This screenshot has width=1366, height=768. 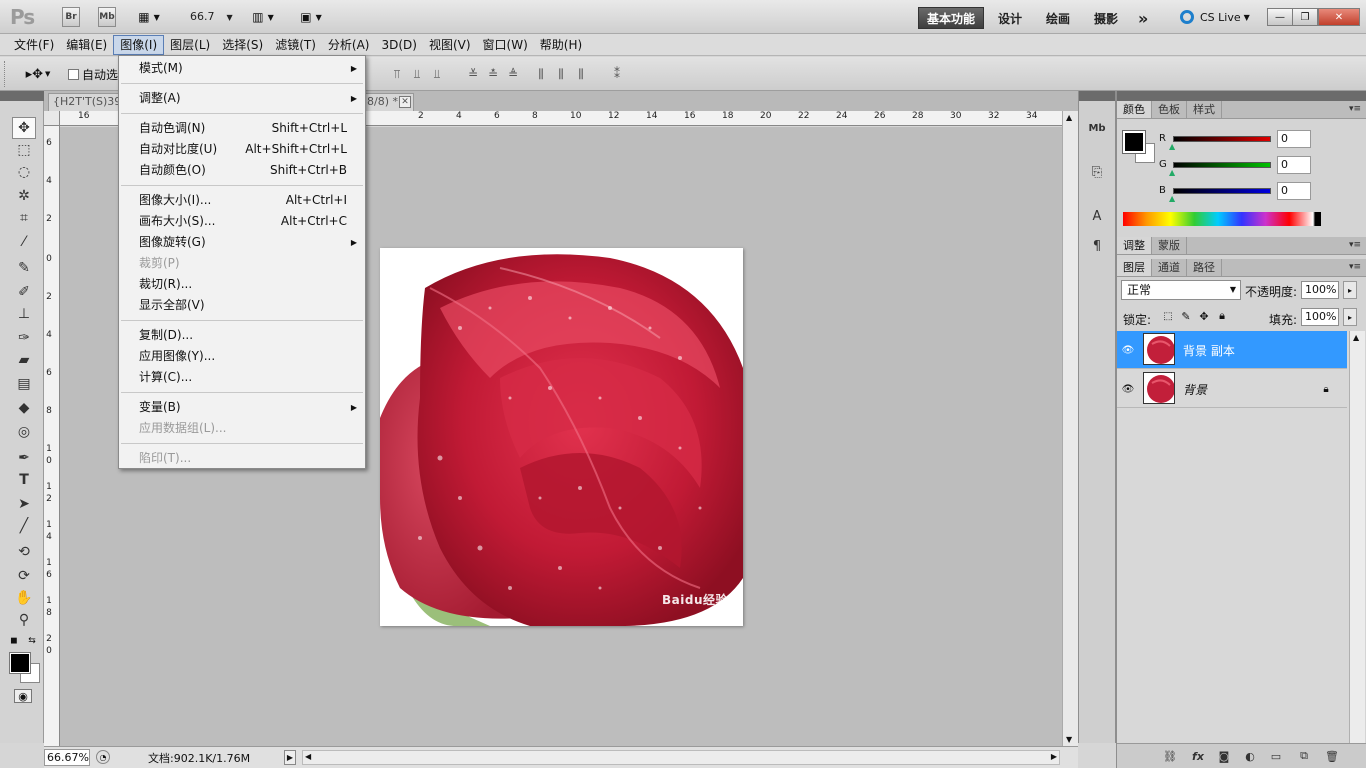 What do you see at coordinates (24, 576) in the screenshot?
I see `3d-orbit-tool-icon: ⟳` at bounding box center [24, 576].